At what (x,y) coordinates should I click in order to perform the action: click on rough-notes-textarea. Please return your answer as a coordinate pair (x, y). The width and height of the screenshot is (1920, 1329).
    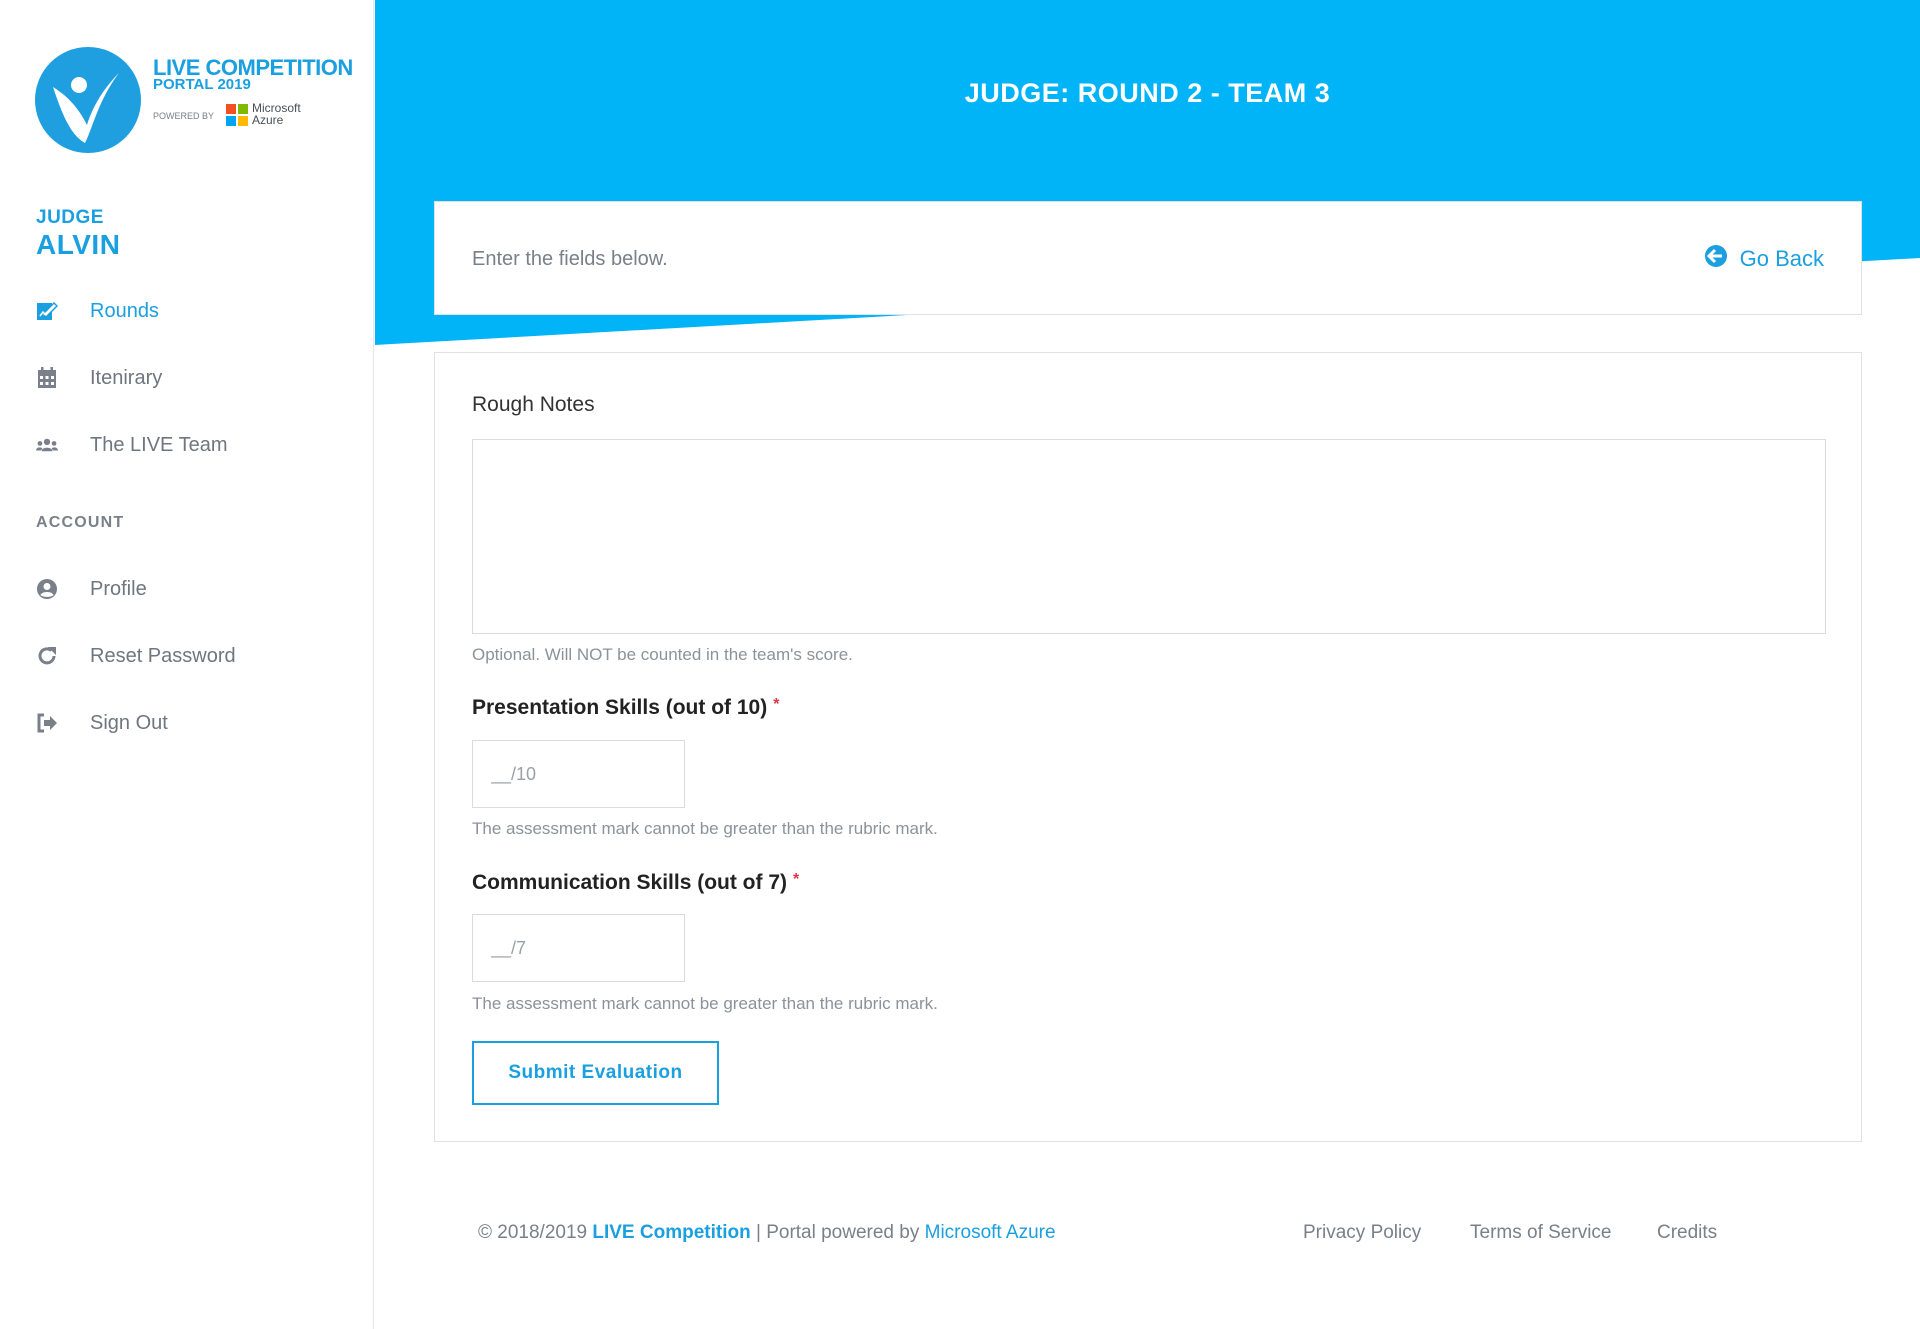
    Looking at the image, I should click on (1149, 536).